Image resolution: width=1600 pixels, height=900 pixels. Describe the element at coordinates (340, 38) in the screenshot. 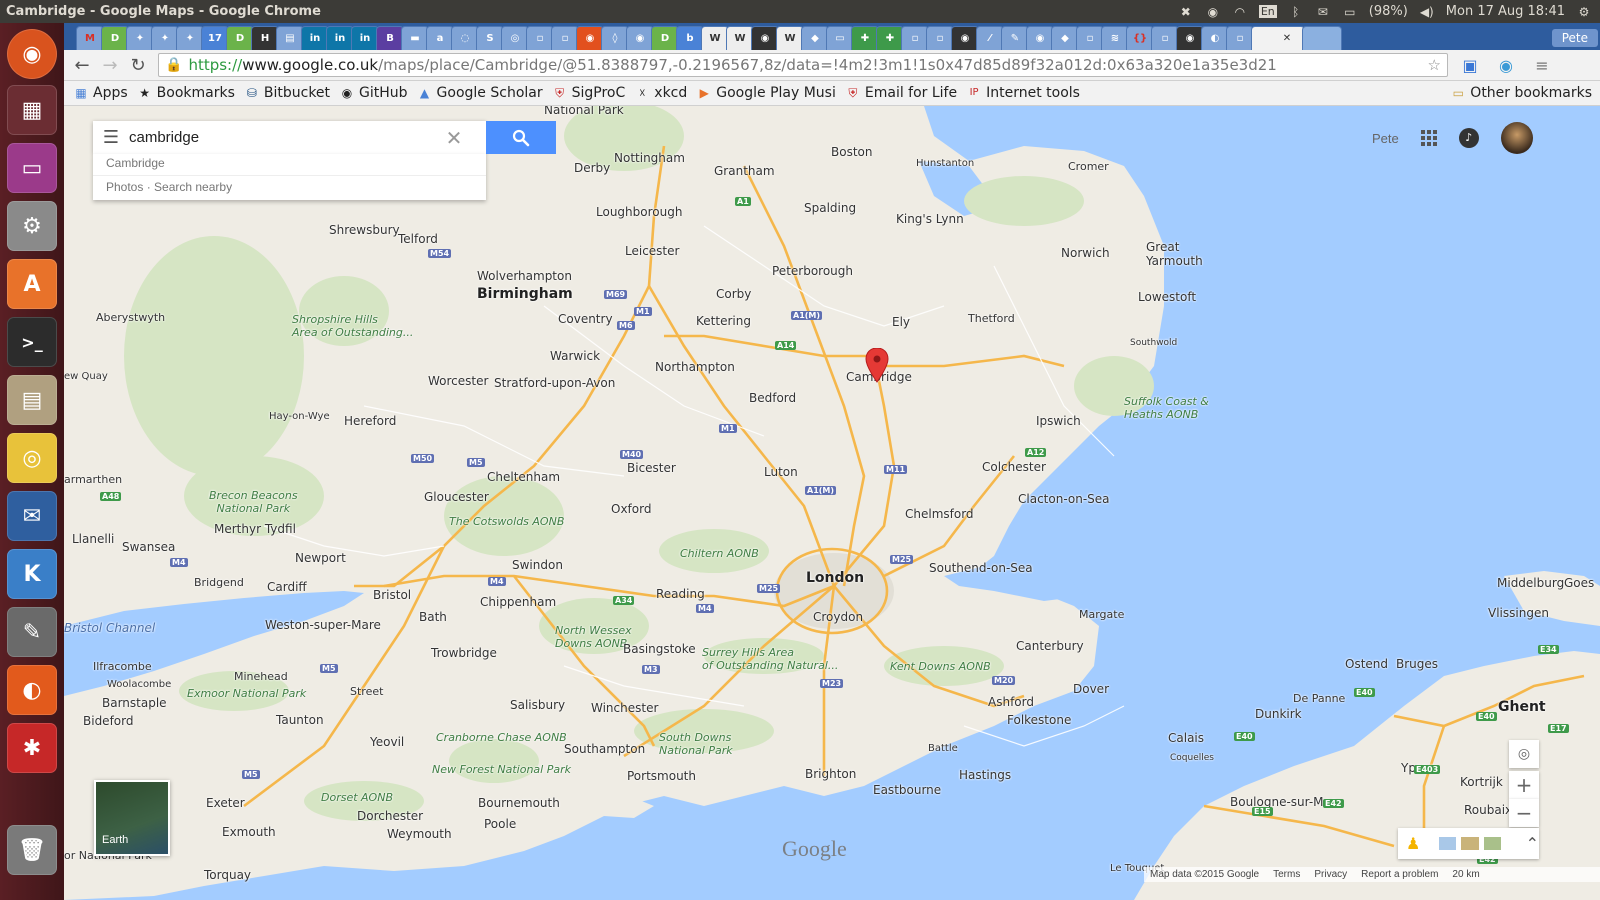

I see `pinned-tab-linkedin: in` at that location.